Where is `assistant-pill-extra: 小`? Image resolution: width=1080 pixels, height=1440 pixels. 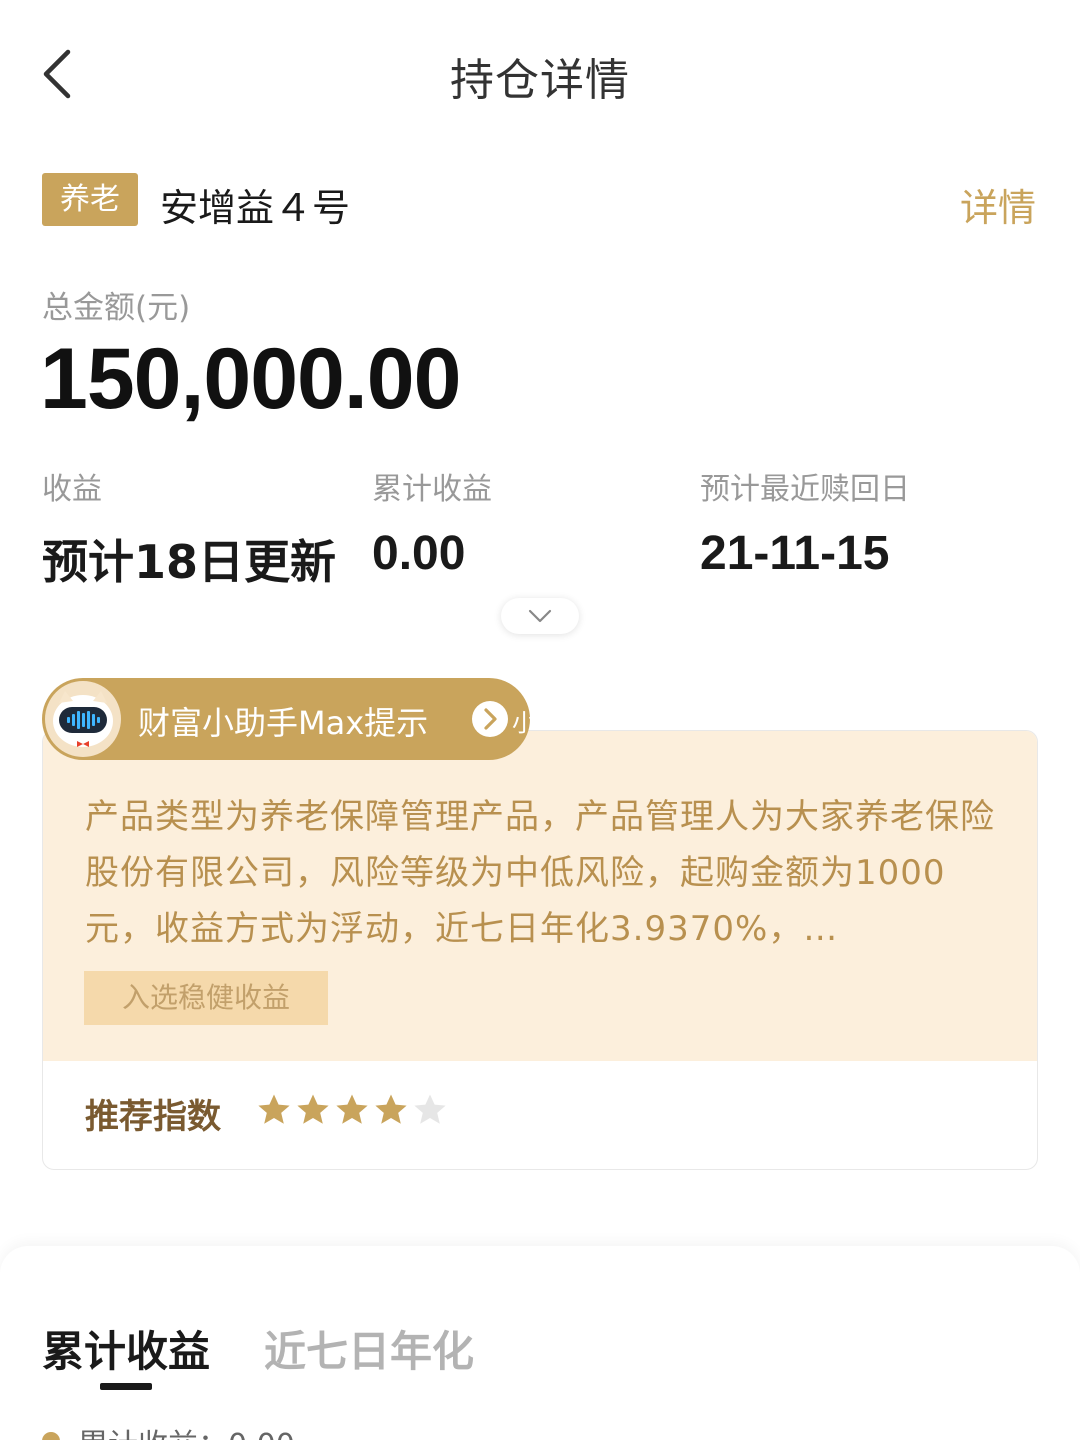 assistant-pill-extra: 小 is located at coordinates (524, 723).